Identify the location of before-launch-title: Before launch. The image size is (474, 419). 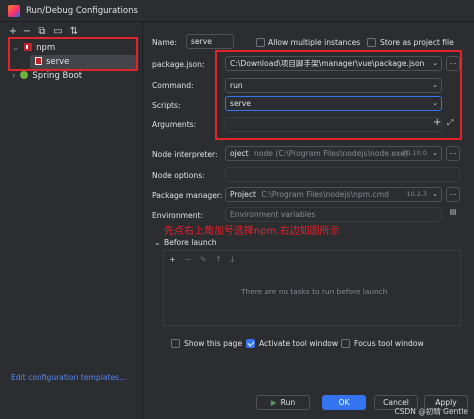
(190, 242).